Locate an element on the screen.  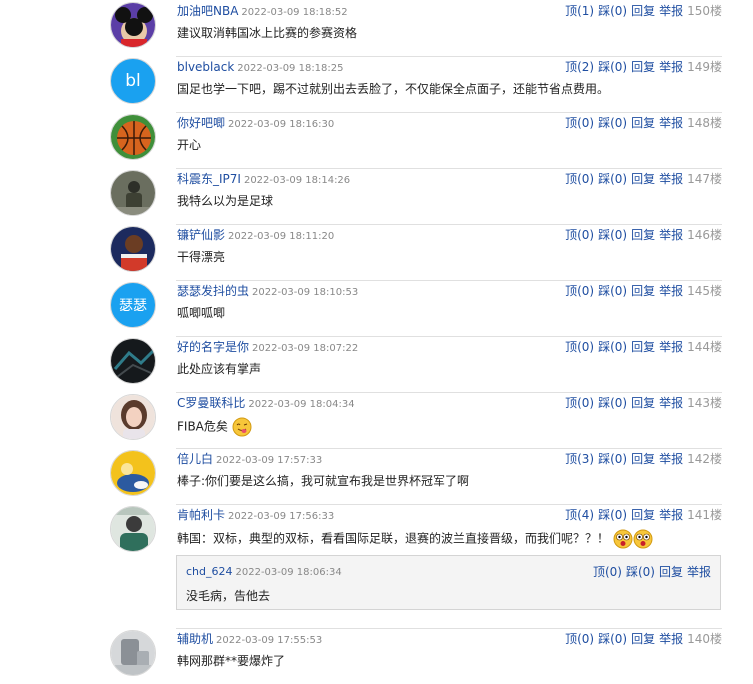
yellow-avatar-icon is located at coordinates (133, 473).